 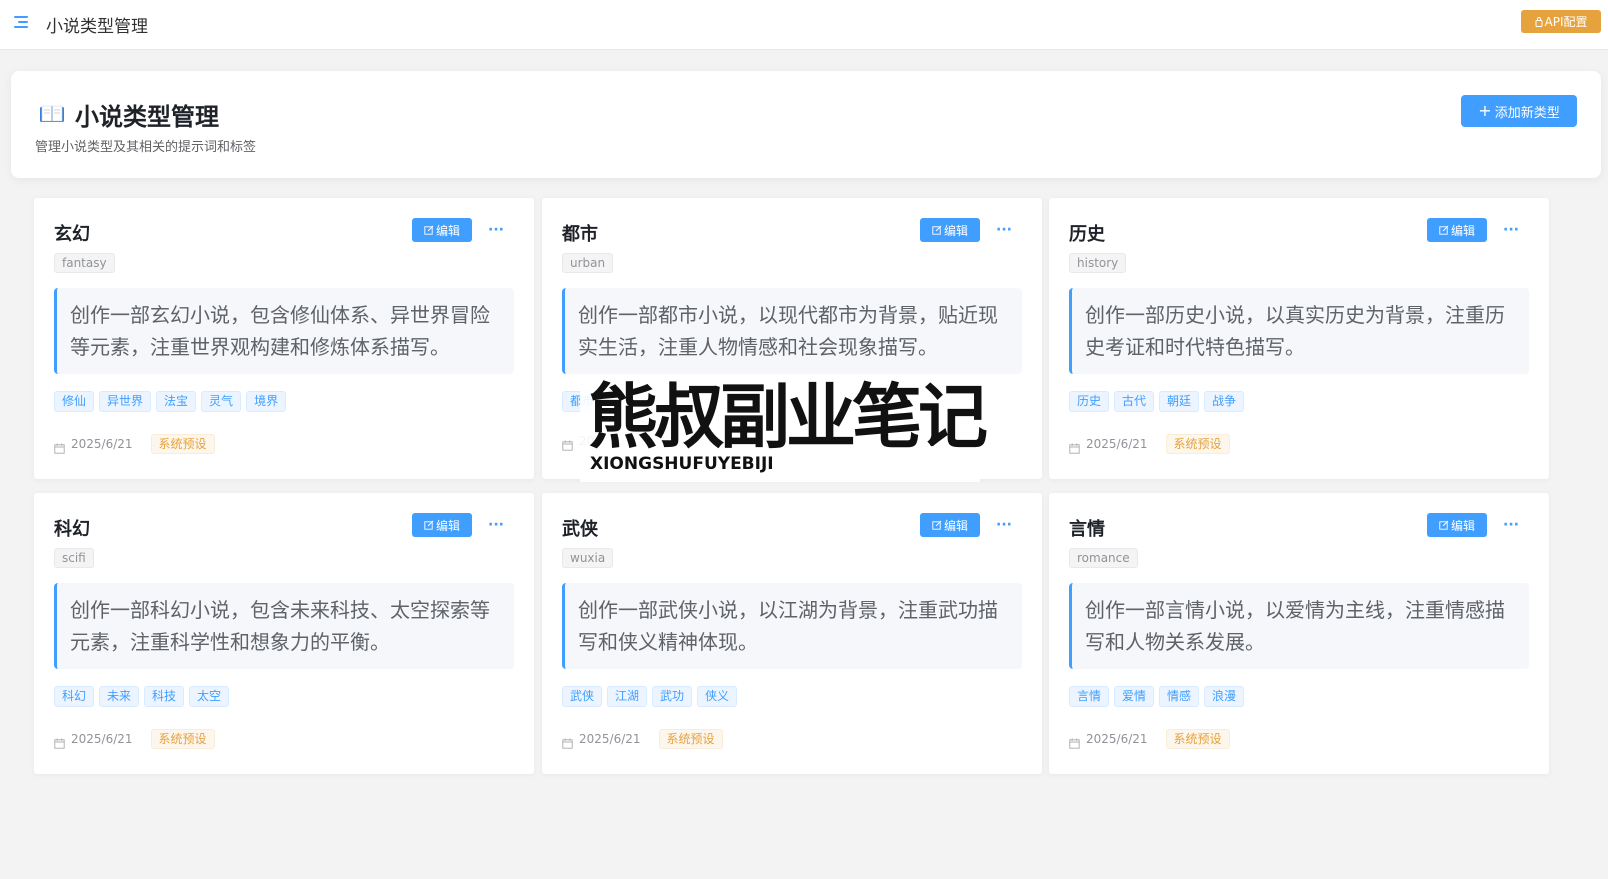 I want to click on type-name: 科幻, so click(x=72, y=529).